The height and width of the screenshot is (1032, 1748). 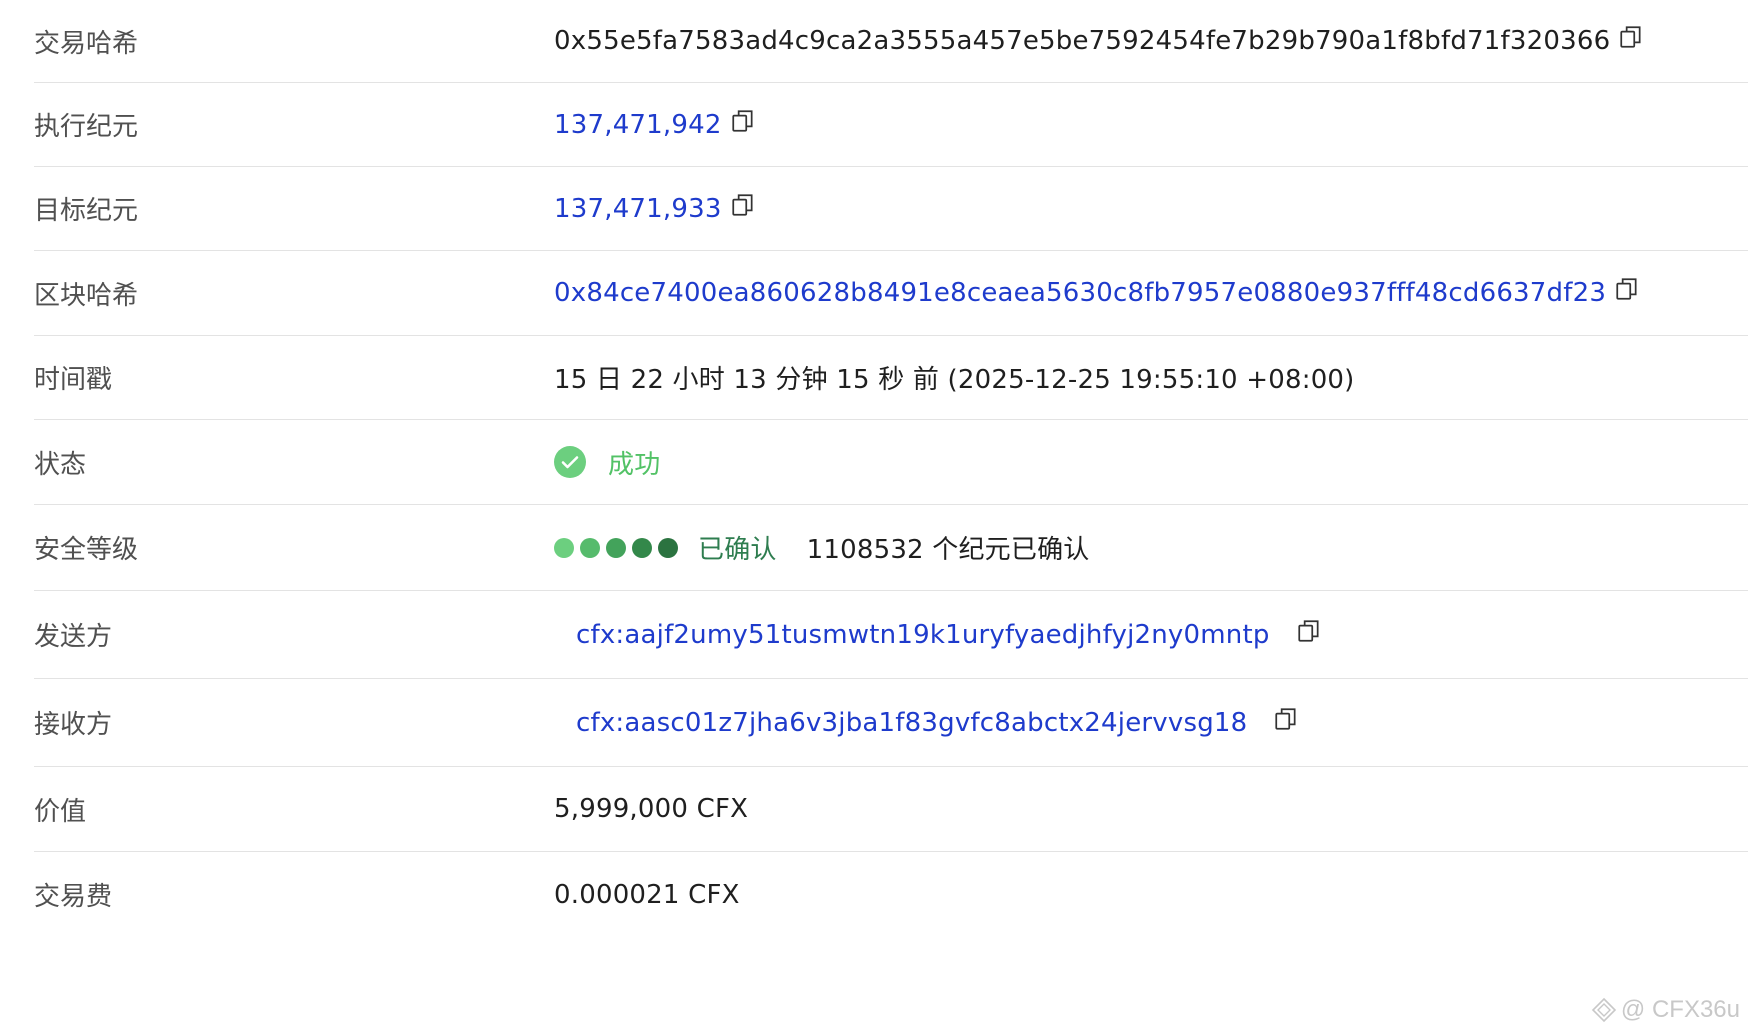 I want to click on to-label: 接收方, so click(x=73, y=725).